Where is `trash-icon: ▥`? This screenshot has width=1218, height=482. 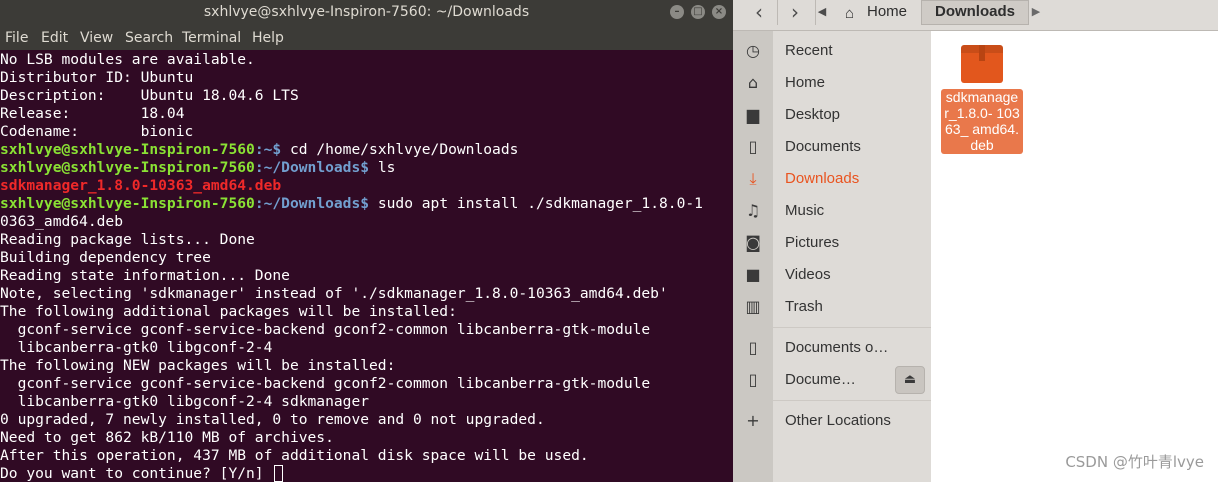 trash-icon: ▥ is located at coordinates (753, 306).